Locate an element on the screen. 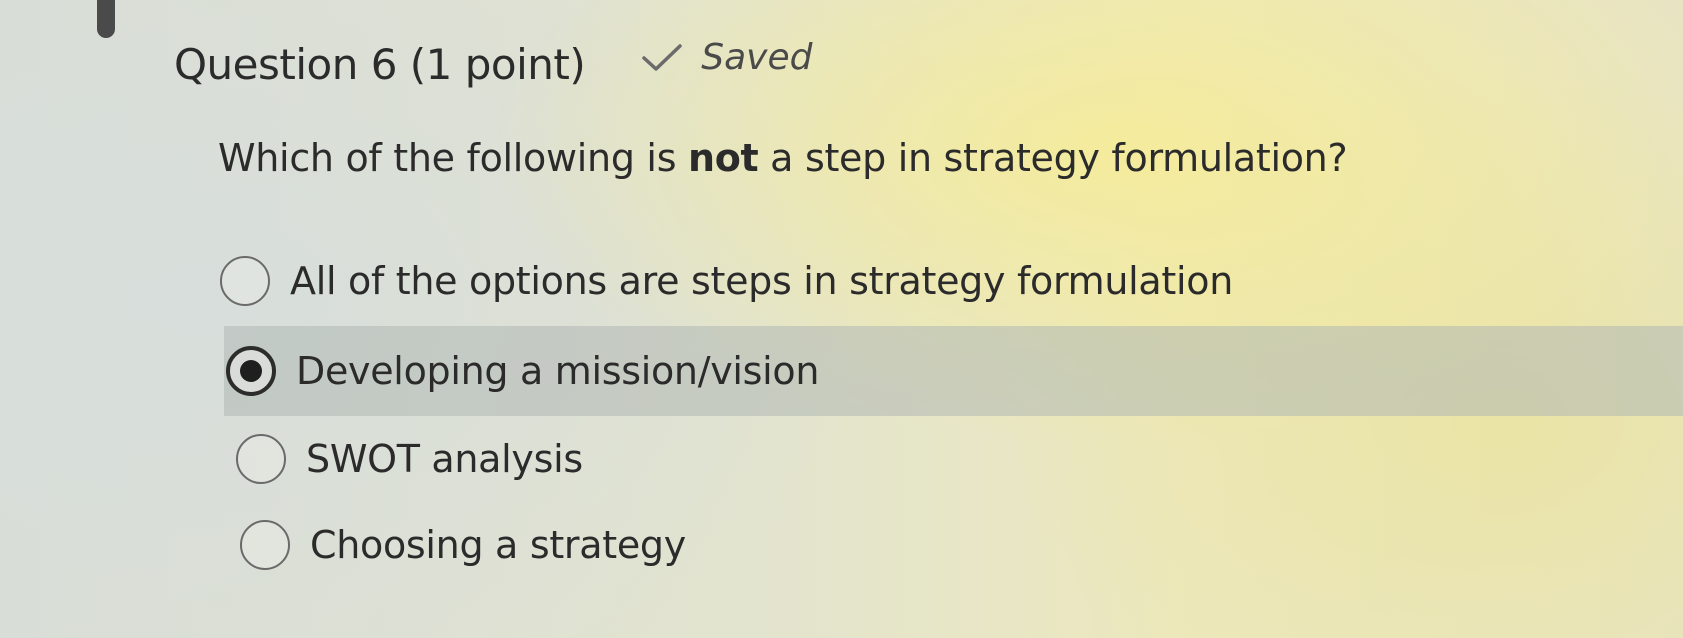  saved-status: Saved is located at coordinates (726, 57).